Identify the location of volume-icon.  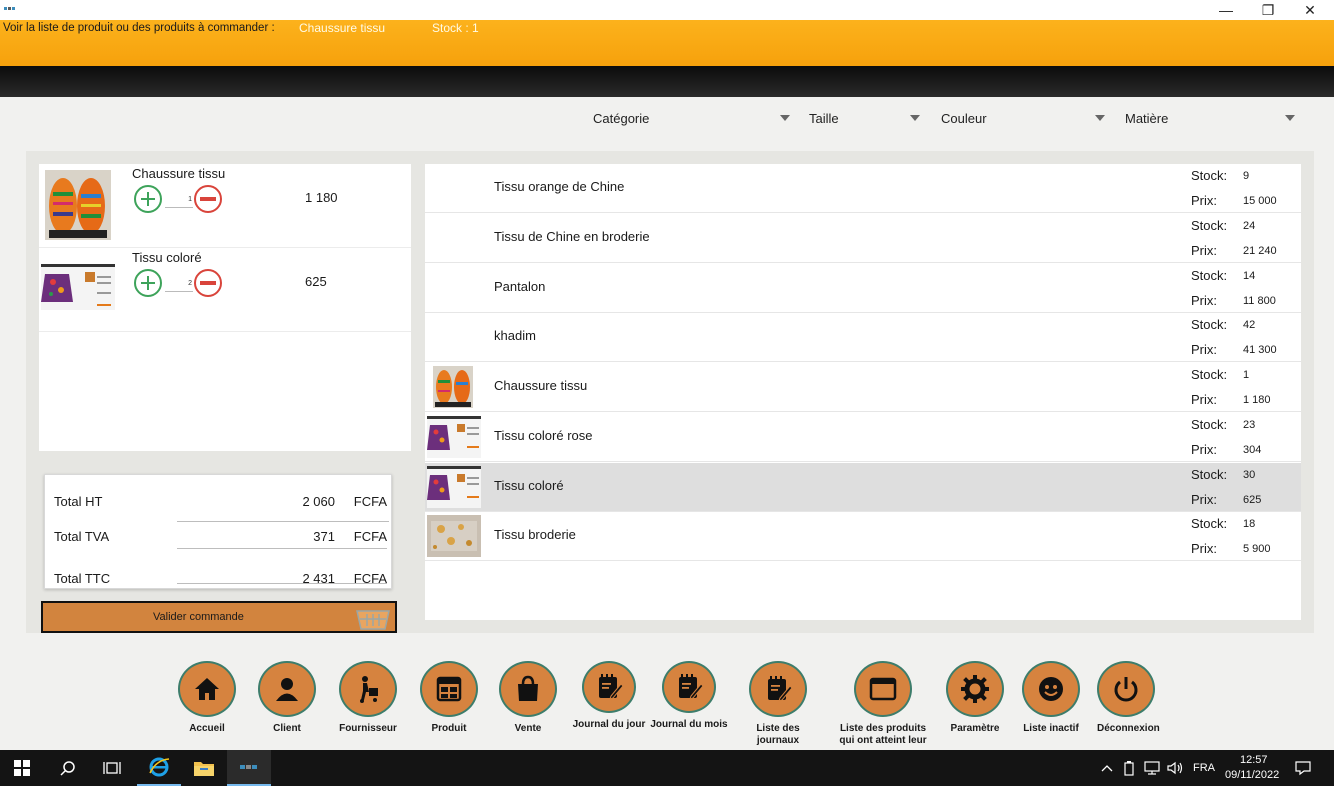
(1175, 768).